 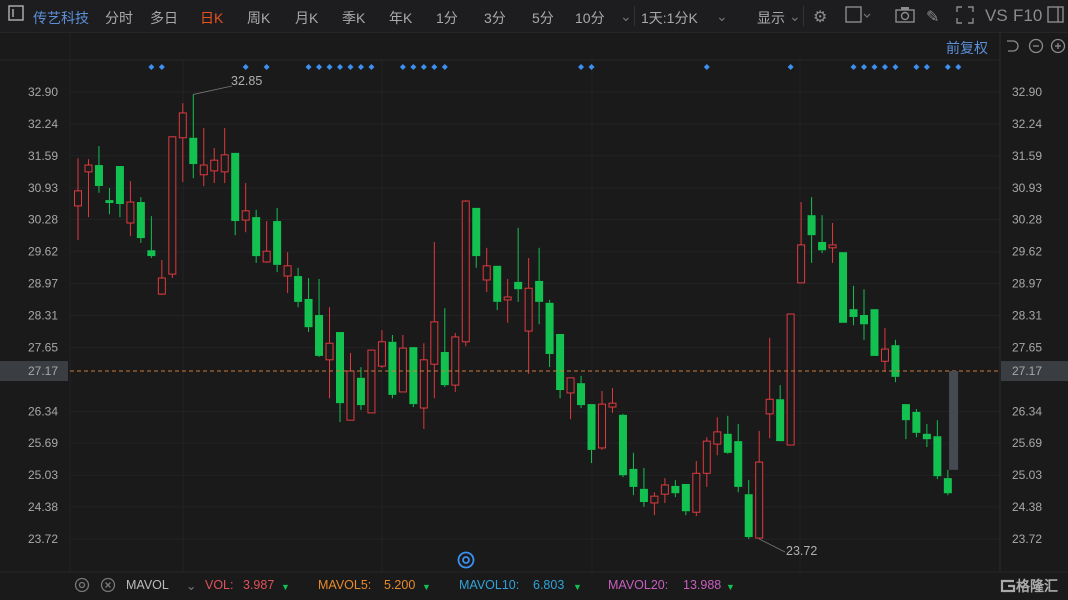 I want to click on stock-name: 传艺科技, so click(x=61, y=18).